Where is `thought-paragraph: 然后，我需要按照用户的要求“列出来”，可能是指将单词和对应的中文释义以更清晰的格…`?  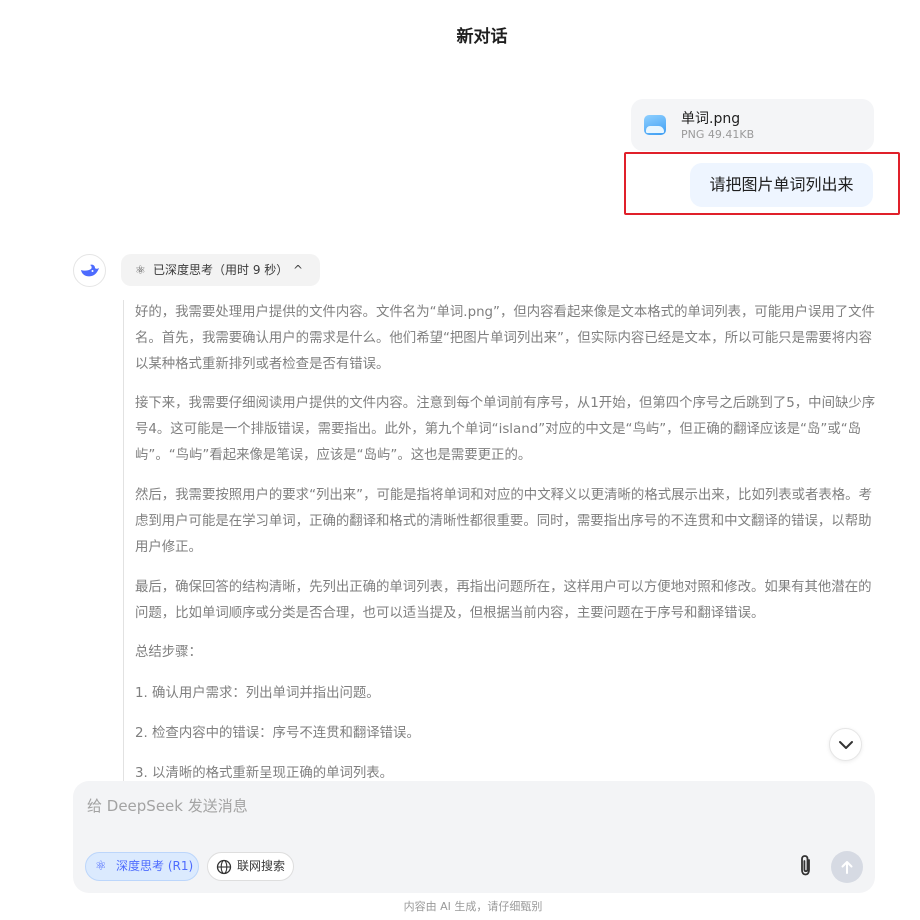 thought-paragraph: 然后，我需要按照用户的要求“列出来”，可能是指将单词和对应的中文释义以更清晰的格… is located at coordinates (503, 521).